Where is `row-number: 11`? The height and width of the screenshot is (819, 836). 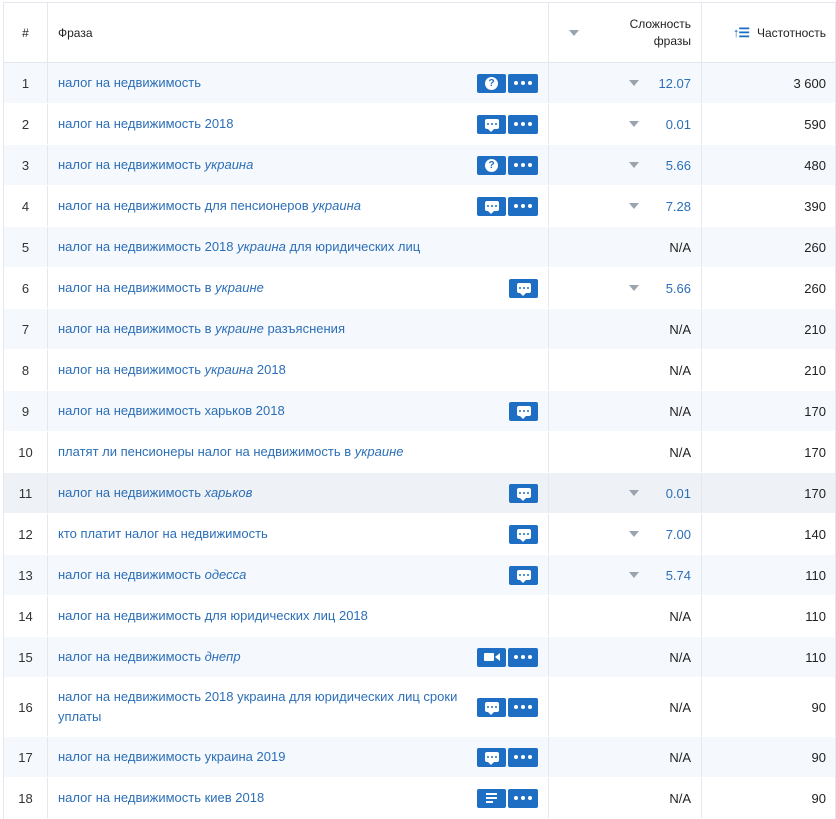 row-number: 11 is located at coordinates (26, 493).